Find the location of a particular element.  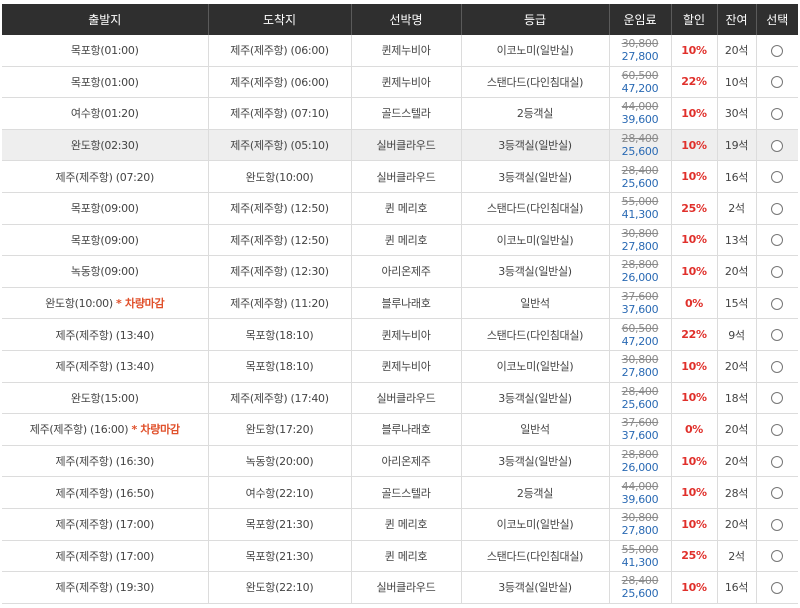

fare-cell: 60,500 47,200 is located at coordinates (640, 82).